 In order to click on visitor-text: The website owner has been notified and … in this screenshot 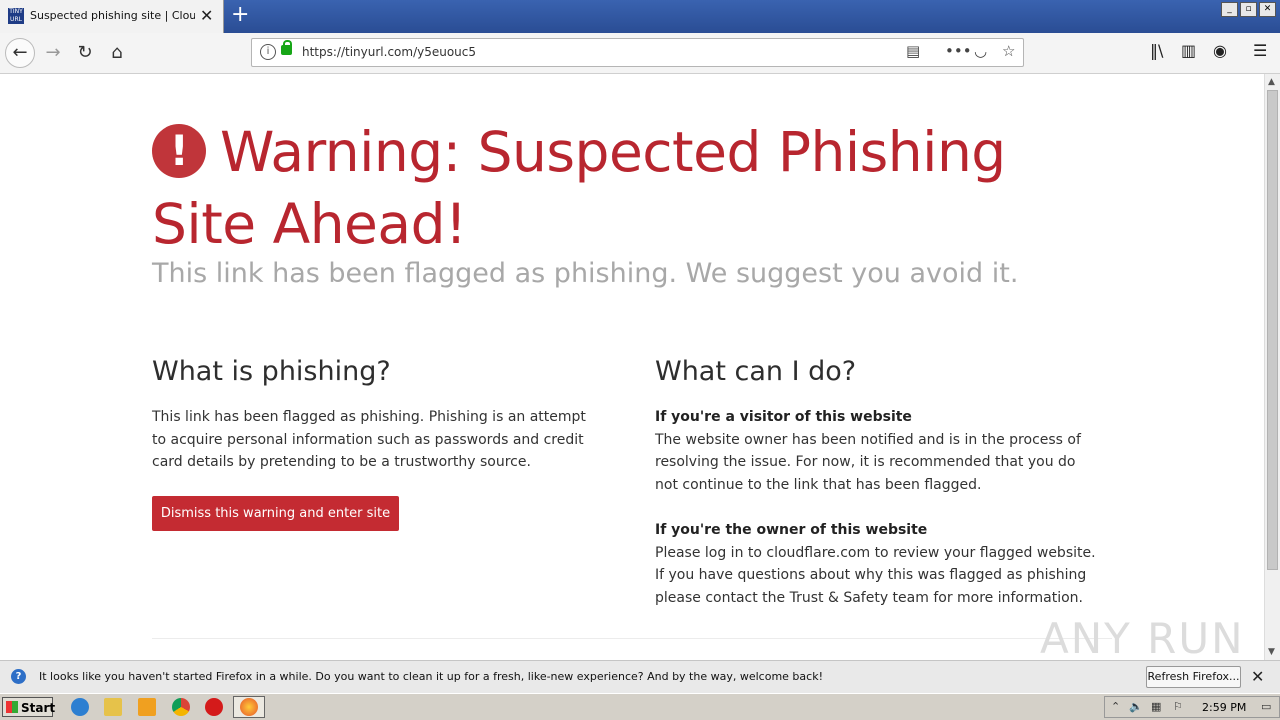, I will do `click(868, 462)`.